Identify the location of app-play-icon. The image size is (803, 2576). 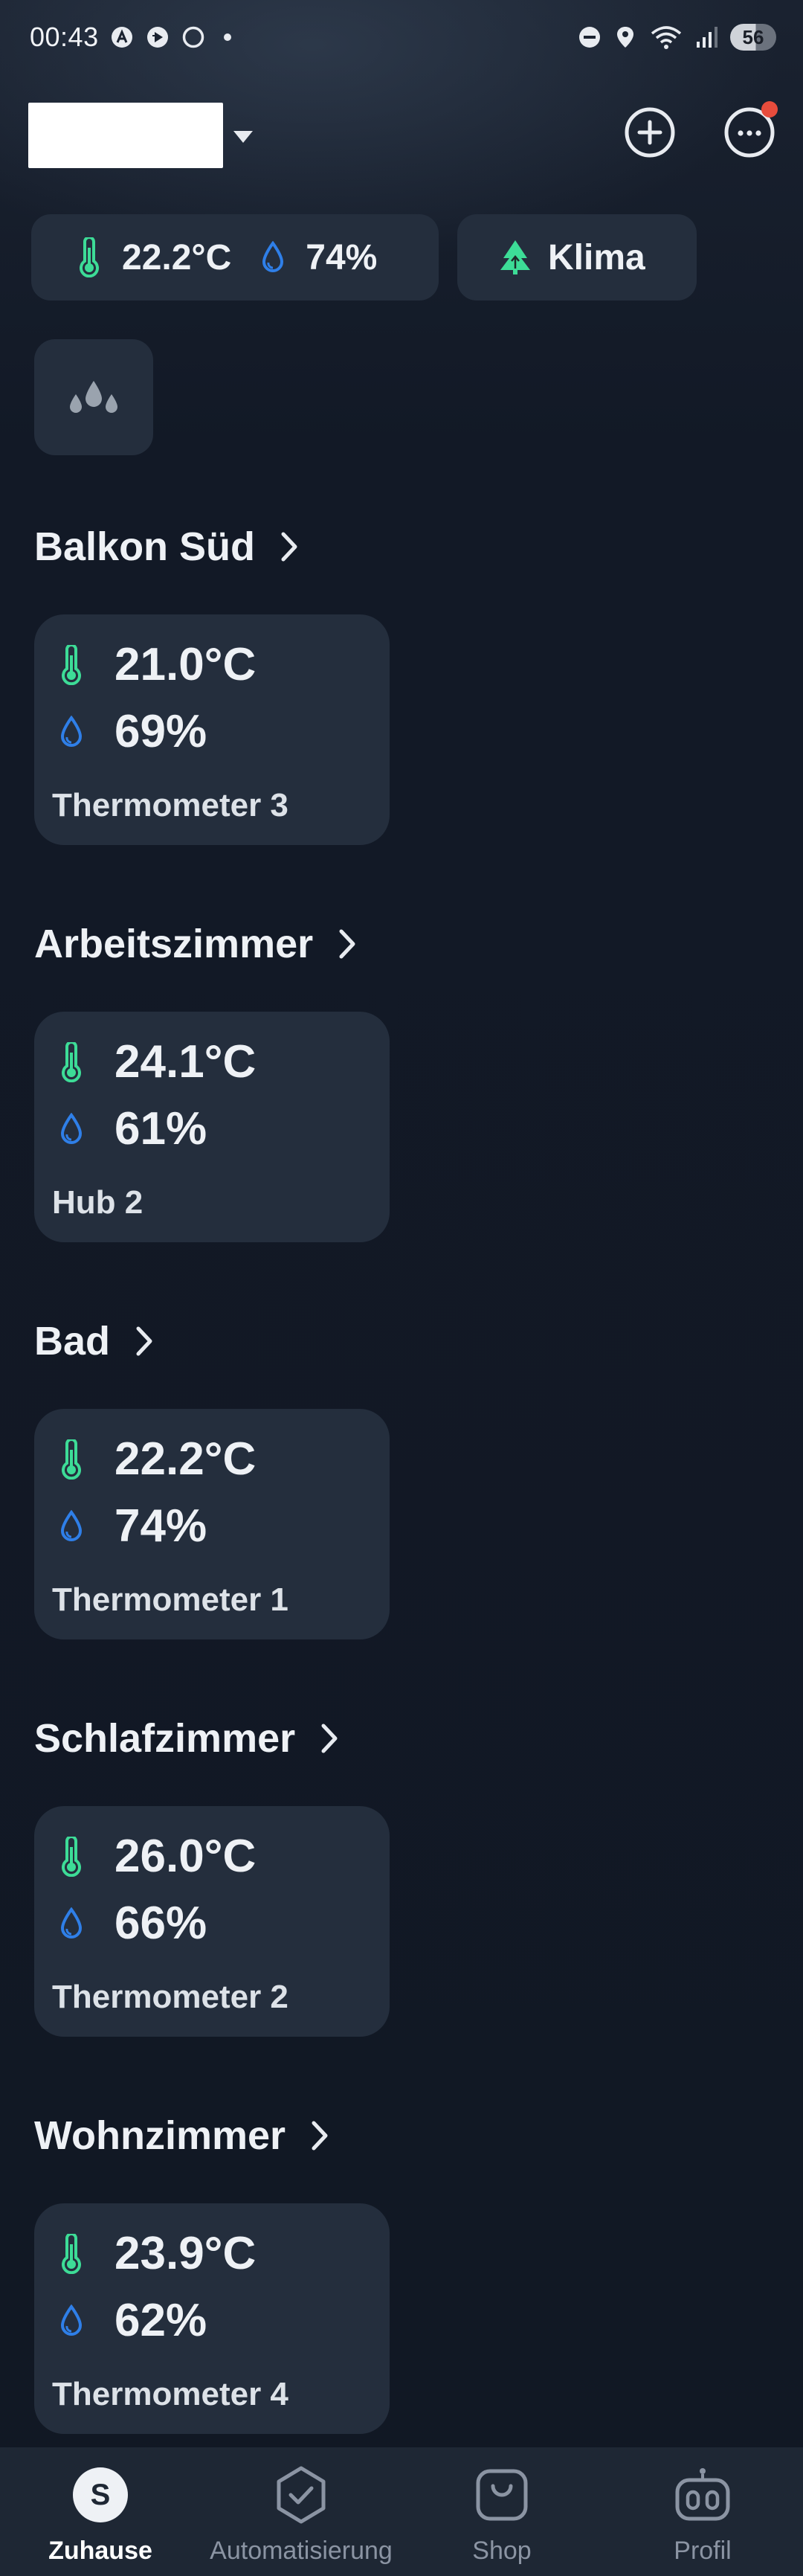
(157, 37).